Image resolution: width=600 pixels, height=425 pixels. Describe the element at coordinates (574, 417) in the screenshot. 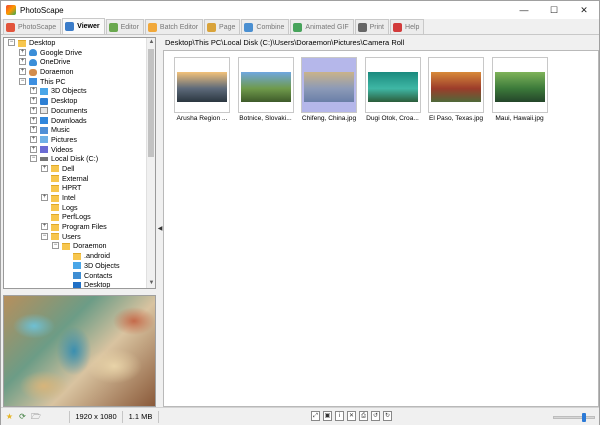

I see `zoom-slider` at that location.